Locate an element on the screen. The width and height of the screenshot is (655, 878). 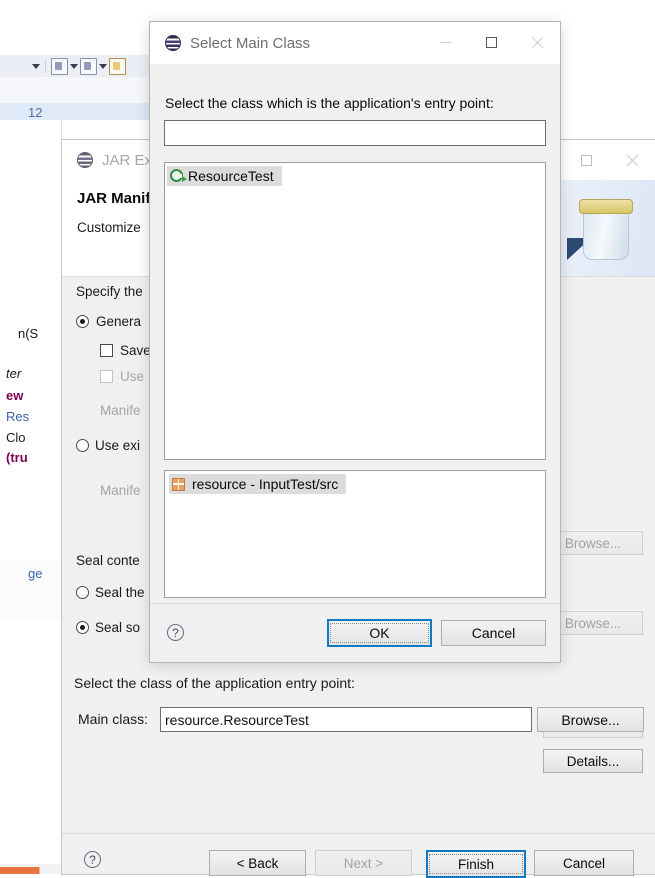
next-button: Next > is located at coordinates (363, 863).